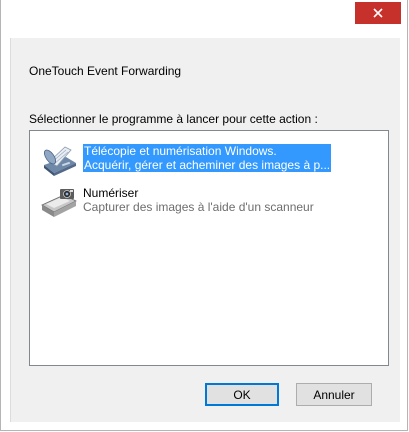  Describe the element at coordinates (207, 151) in the screenshot. I see `list-item-name: Télécopie et numérisation Windows.` at that location.